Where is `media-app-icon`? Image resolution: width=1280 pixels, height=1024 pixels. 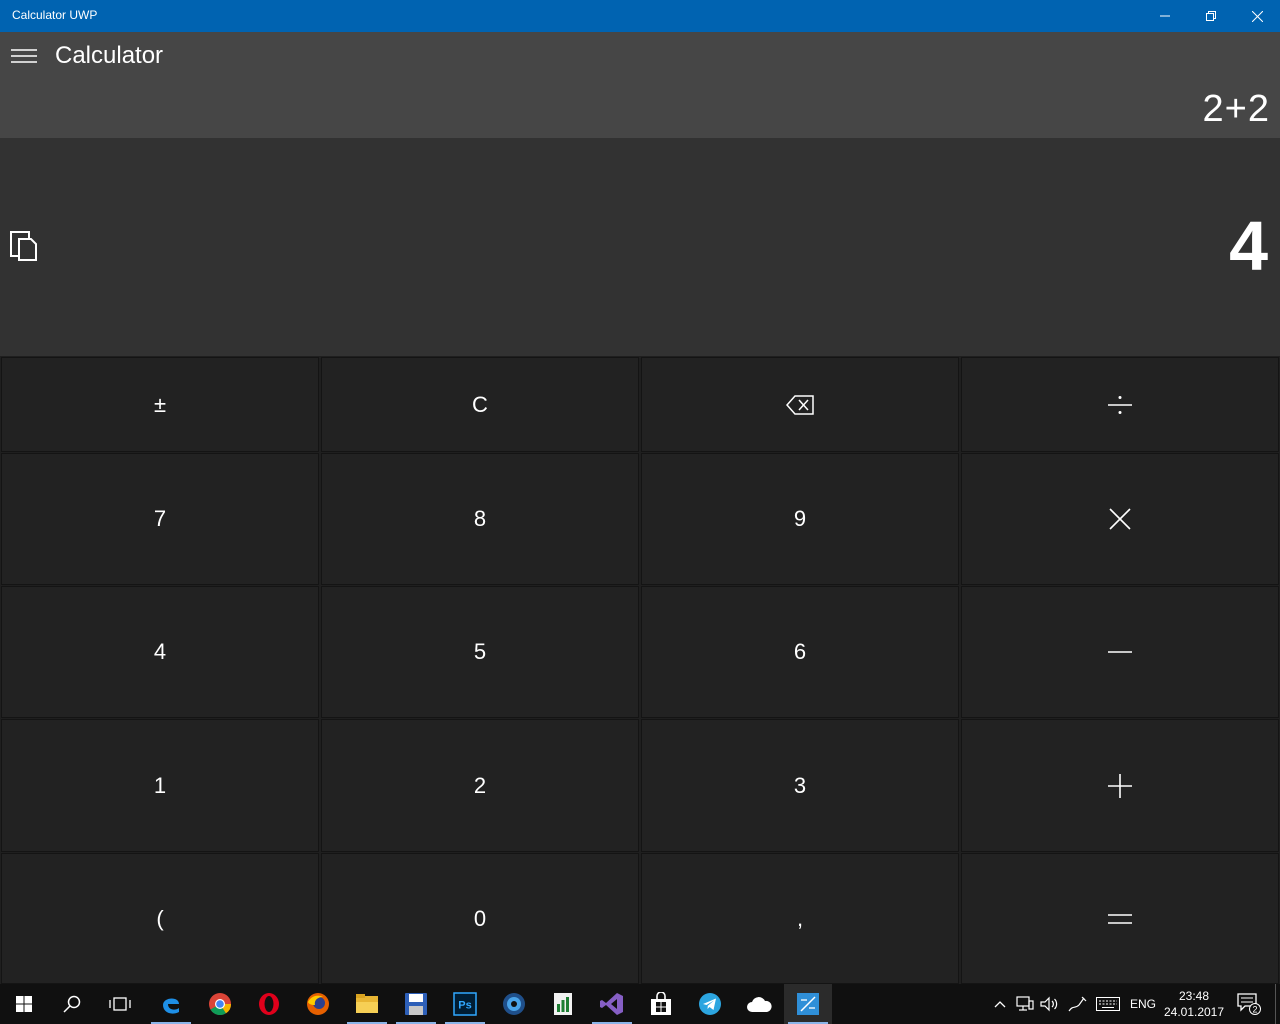 media-app-icon is located at coordinates (514, 1004).